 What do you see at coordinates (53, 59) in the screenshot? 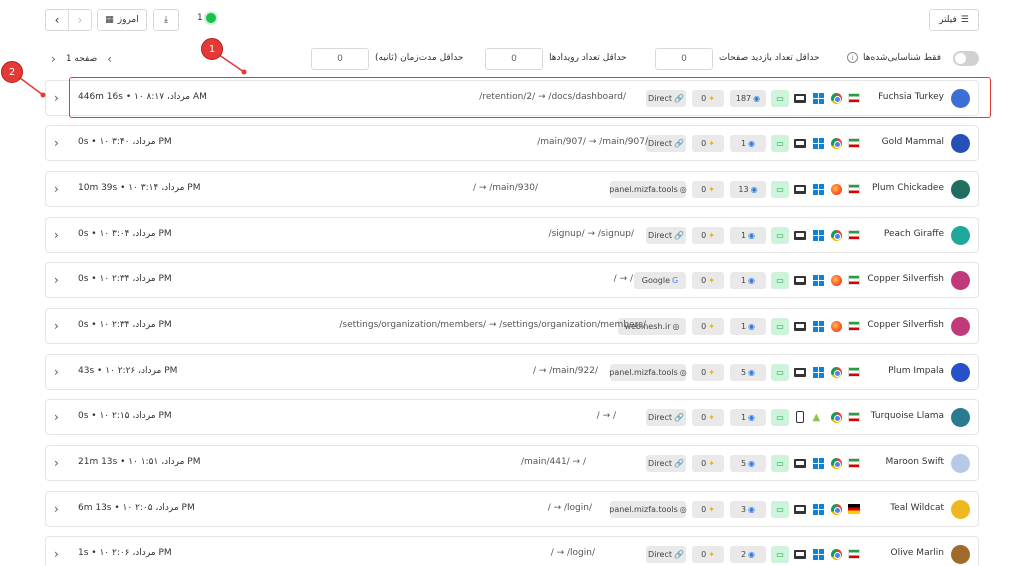
I see `pager-prev-icon: ›` at bounding box center [53, 59].